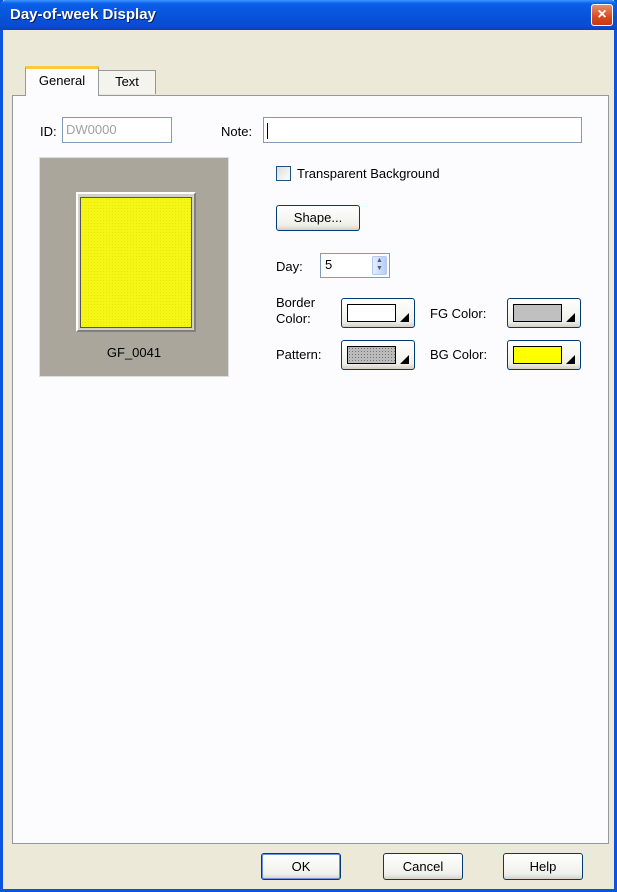  I want to click on border-color-label: Border Color:, so click(295, 311).